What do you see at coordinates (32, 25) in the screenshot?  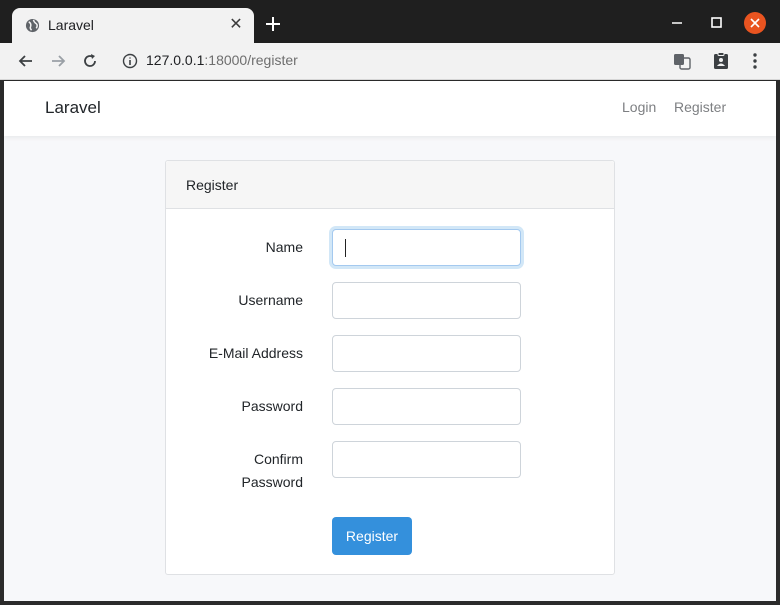 I see `globe-icon` at bounding box center [32, 25].